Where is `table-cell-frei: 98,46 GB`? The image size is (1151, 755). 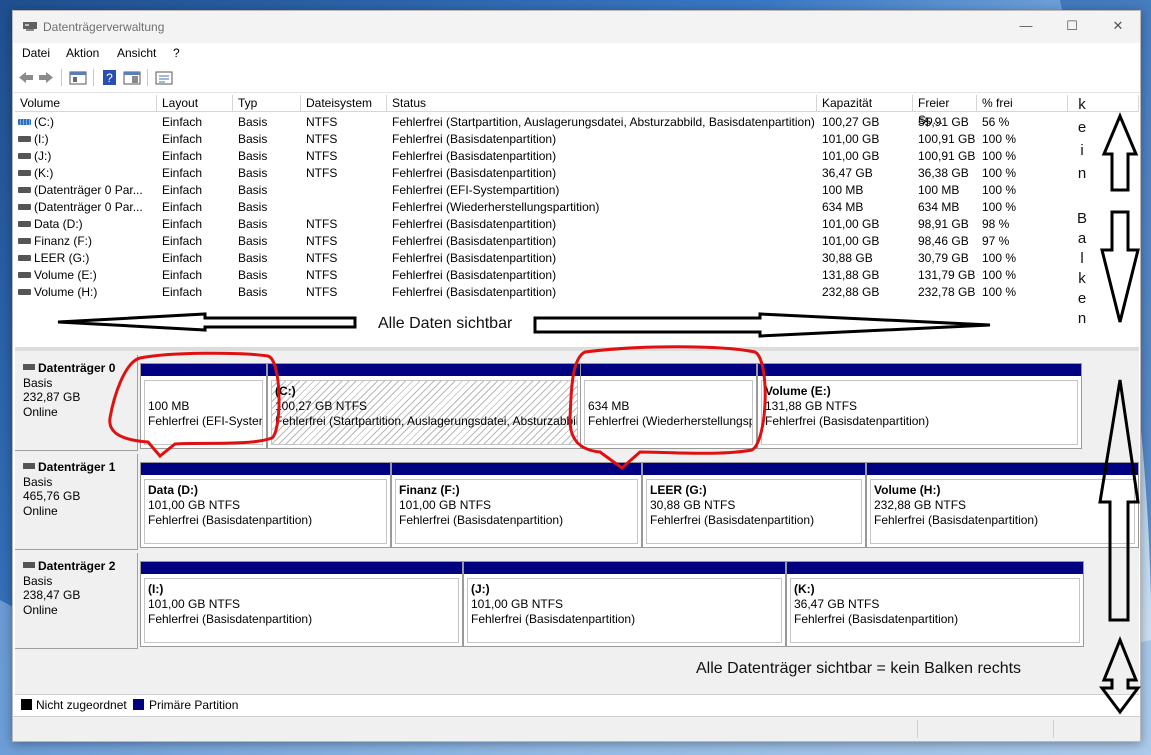
table-cell-frei: 98,46 GB is located at coordinates (943, 241).